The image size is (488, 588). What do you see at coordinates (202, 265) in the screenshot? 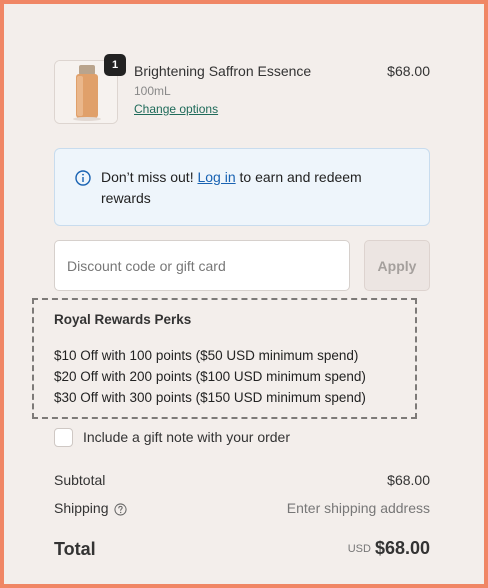
I see `discount-code-input` at bounding box center [202, 265].